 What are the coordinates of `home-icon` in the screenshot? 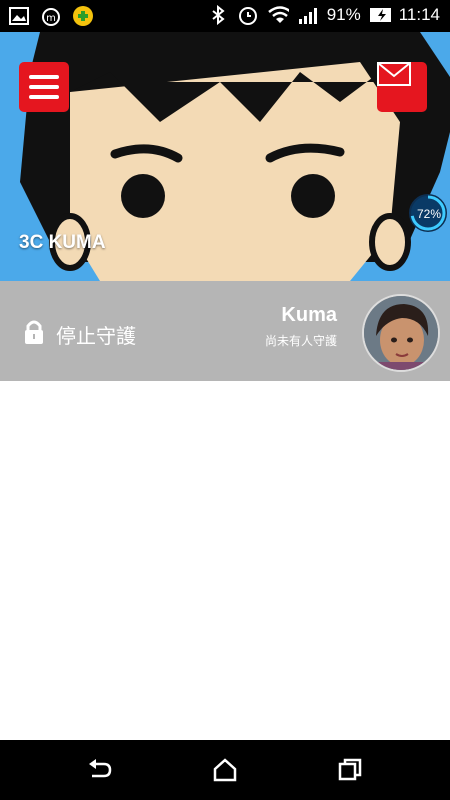 It's located at (225, 770).